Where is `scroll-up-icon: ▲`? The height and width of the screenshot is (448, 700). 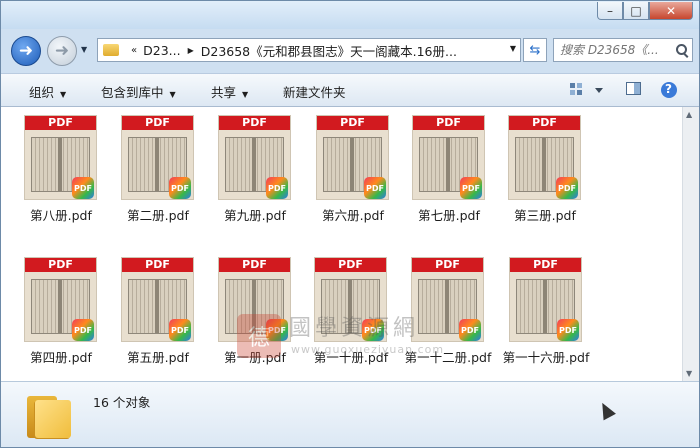
scroll-up-icon: ▲ is located at coordinates (689, 114).